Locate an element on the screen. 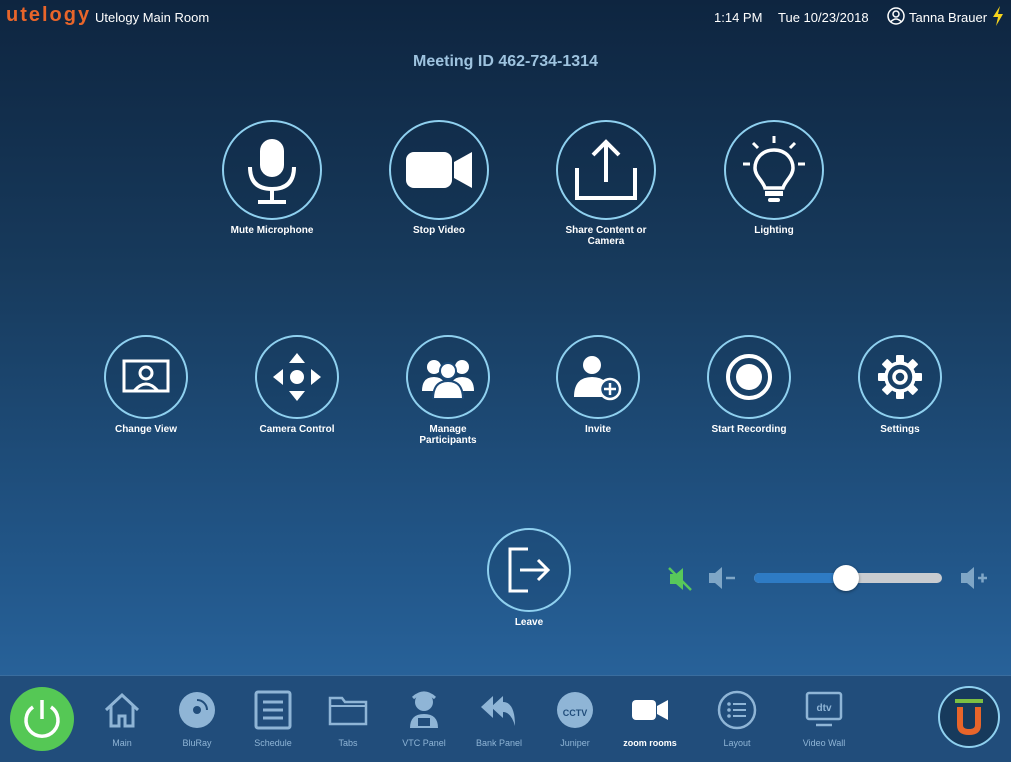 The height and width of the screenshot is (762, 1011). svg-text: dtv is located at coordinates (824, 708).